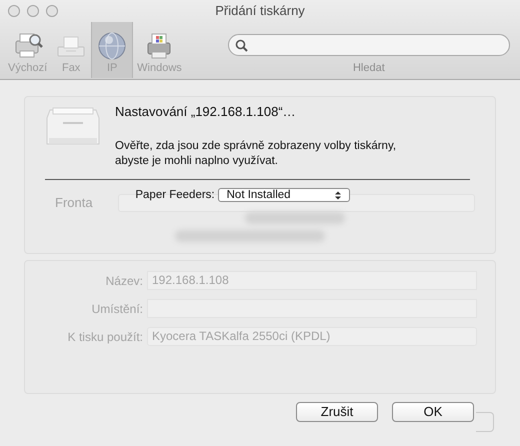  I want to click on search-label: Hledat, so click(368, 68).